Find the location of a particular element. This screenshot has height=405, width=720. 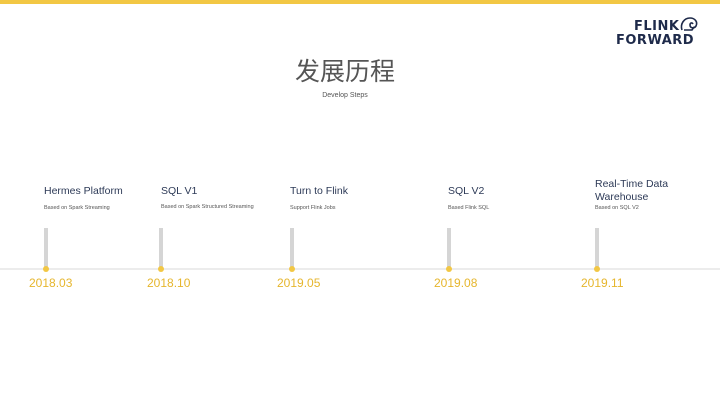

top-accent-bar is located at coordinates (360, 2).